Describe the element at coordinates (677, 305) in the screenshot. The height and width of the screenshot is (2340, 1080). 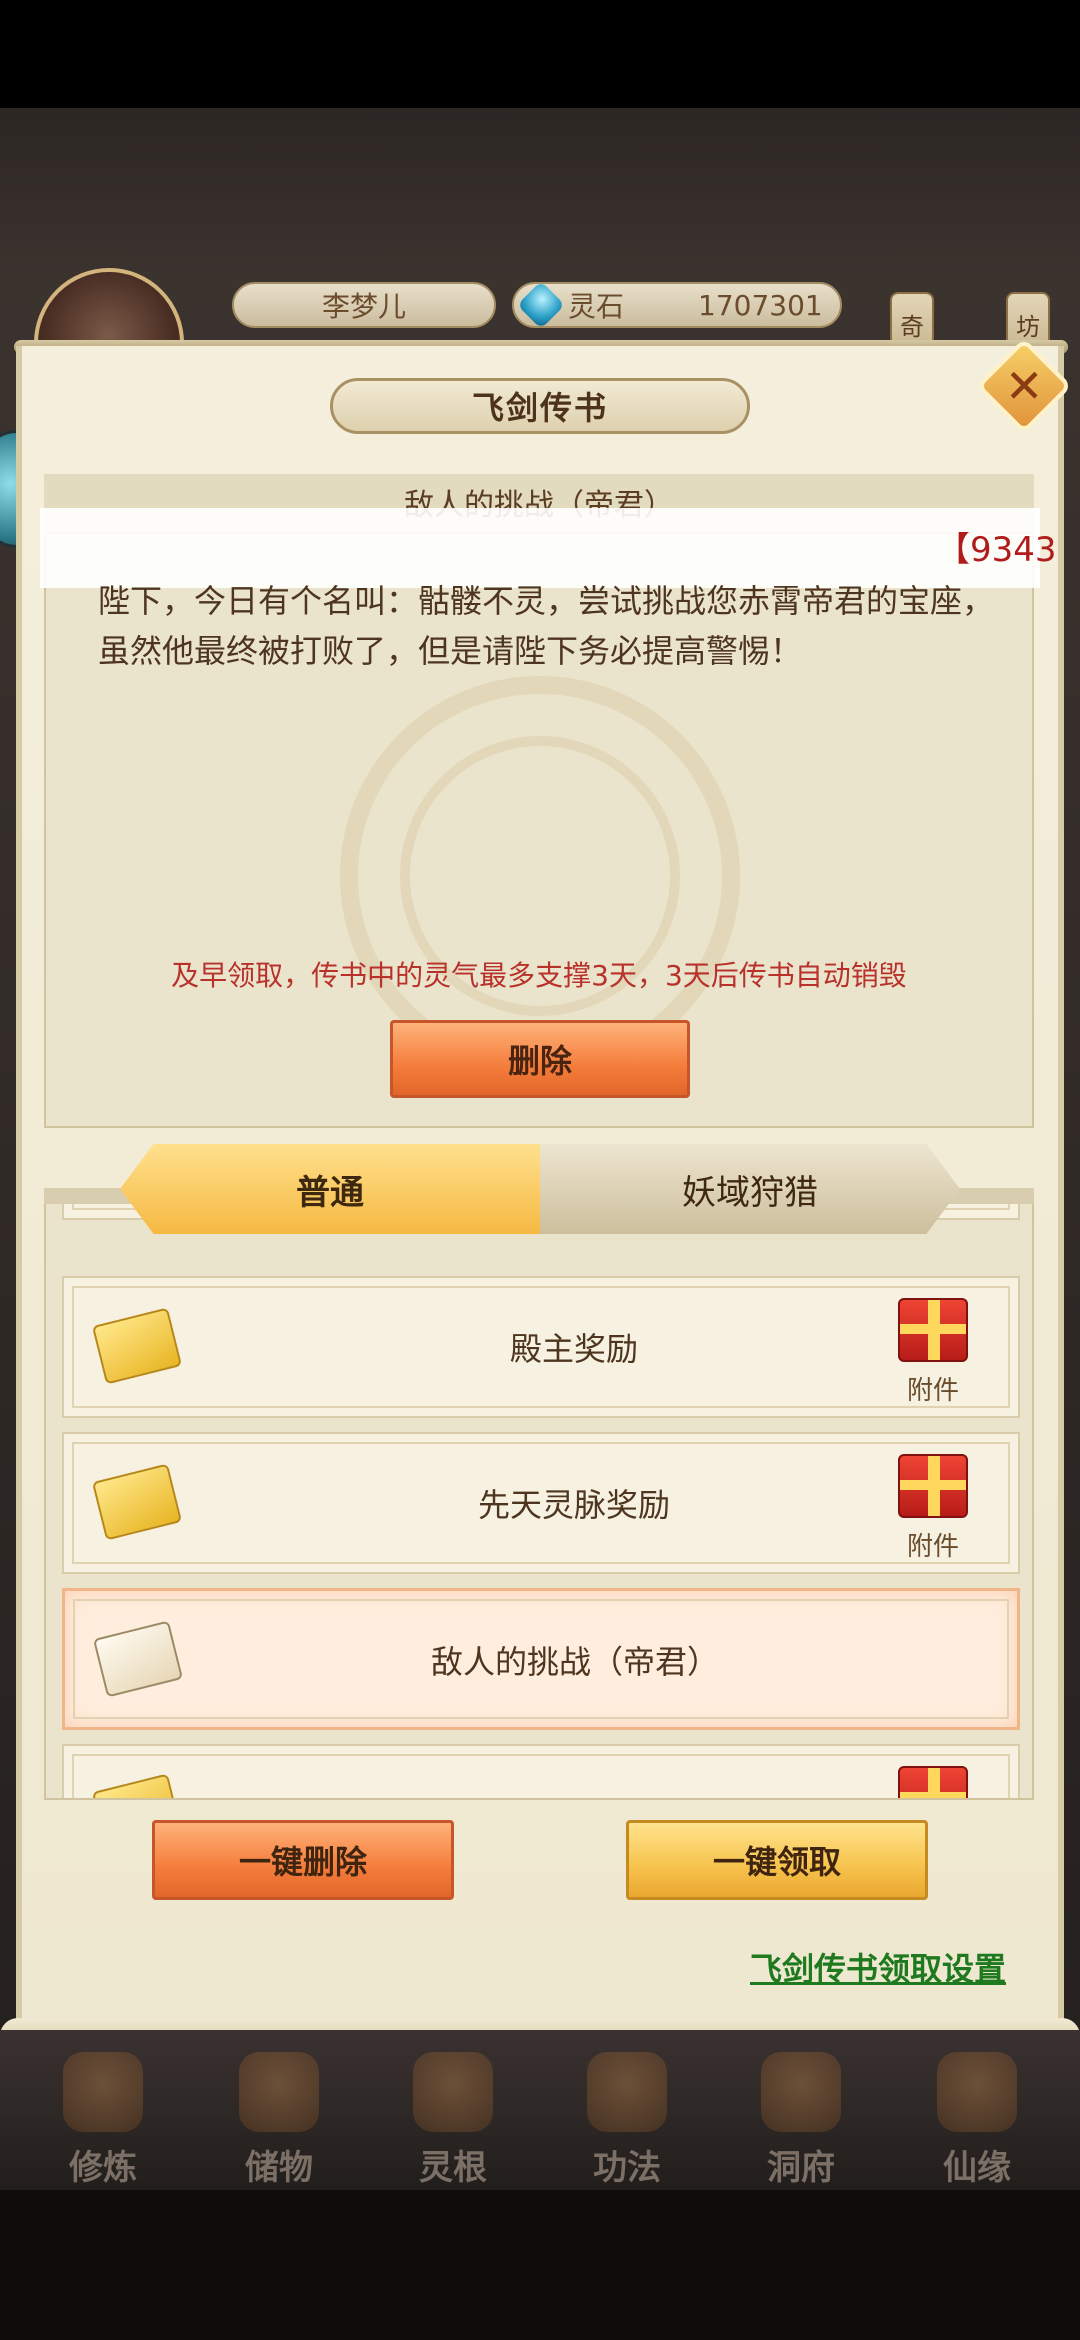
I see `spirit-stone-counter: 灵石 1707301` at that location.